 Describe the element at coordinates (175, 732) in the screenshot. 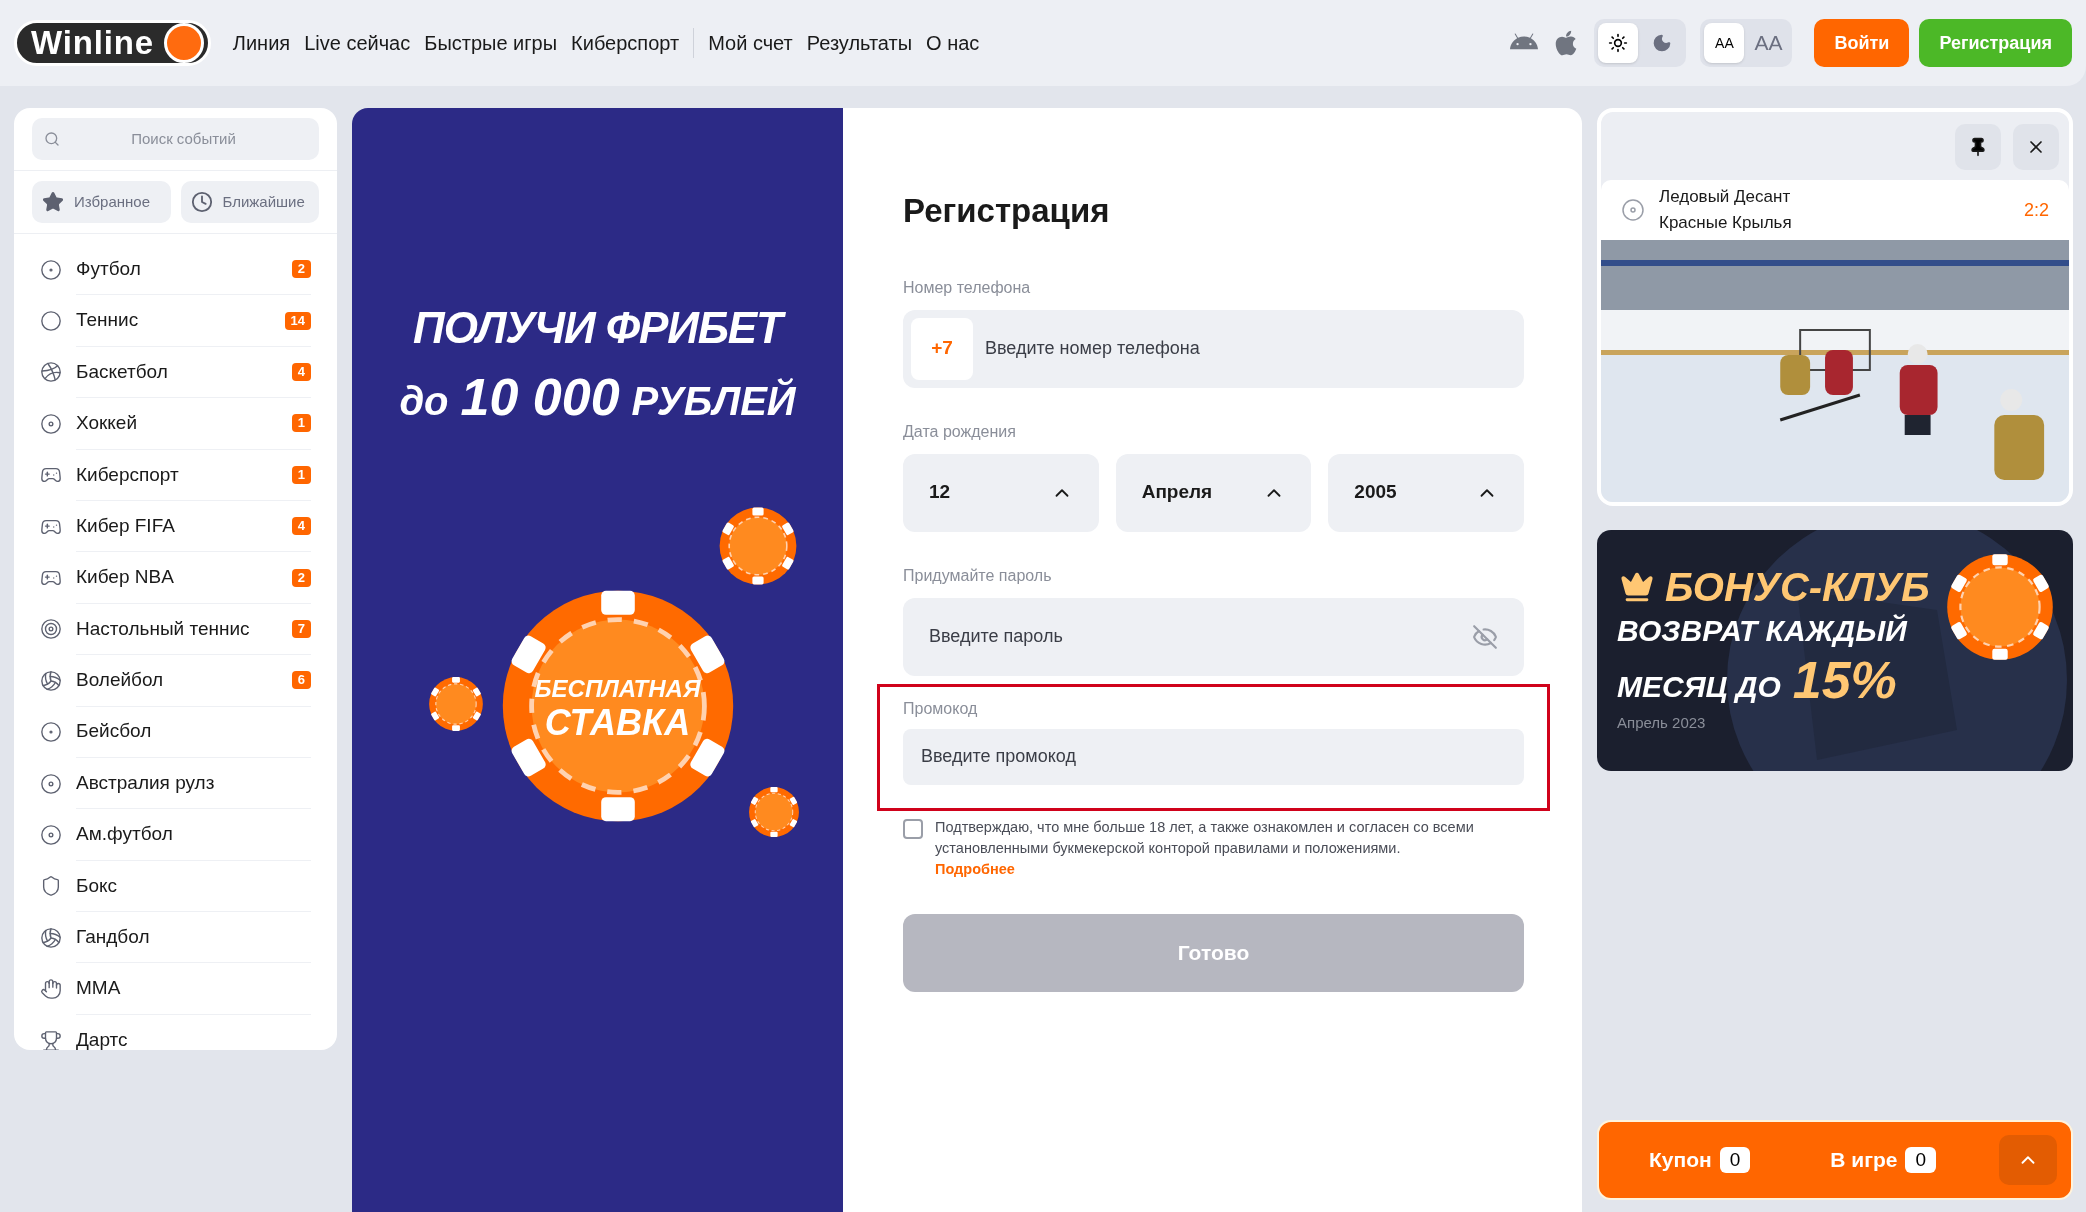

I see `sport-item: Бейсбол` at that location.